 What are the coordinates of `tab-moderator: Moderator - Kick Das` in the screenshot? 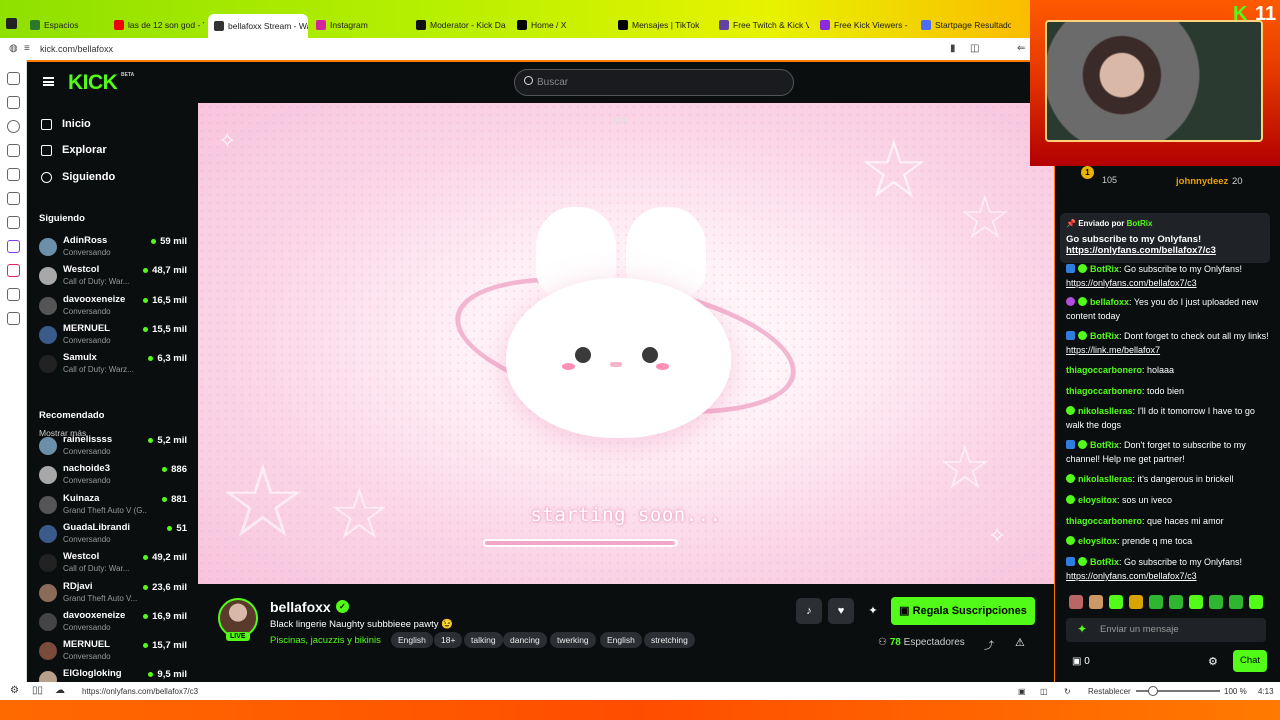 It's located at (461, 25).